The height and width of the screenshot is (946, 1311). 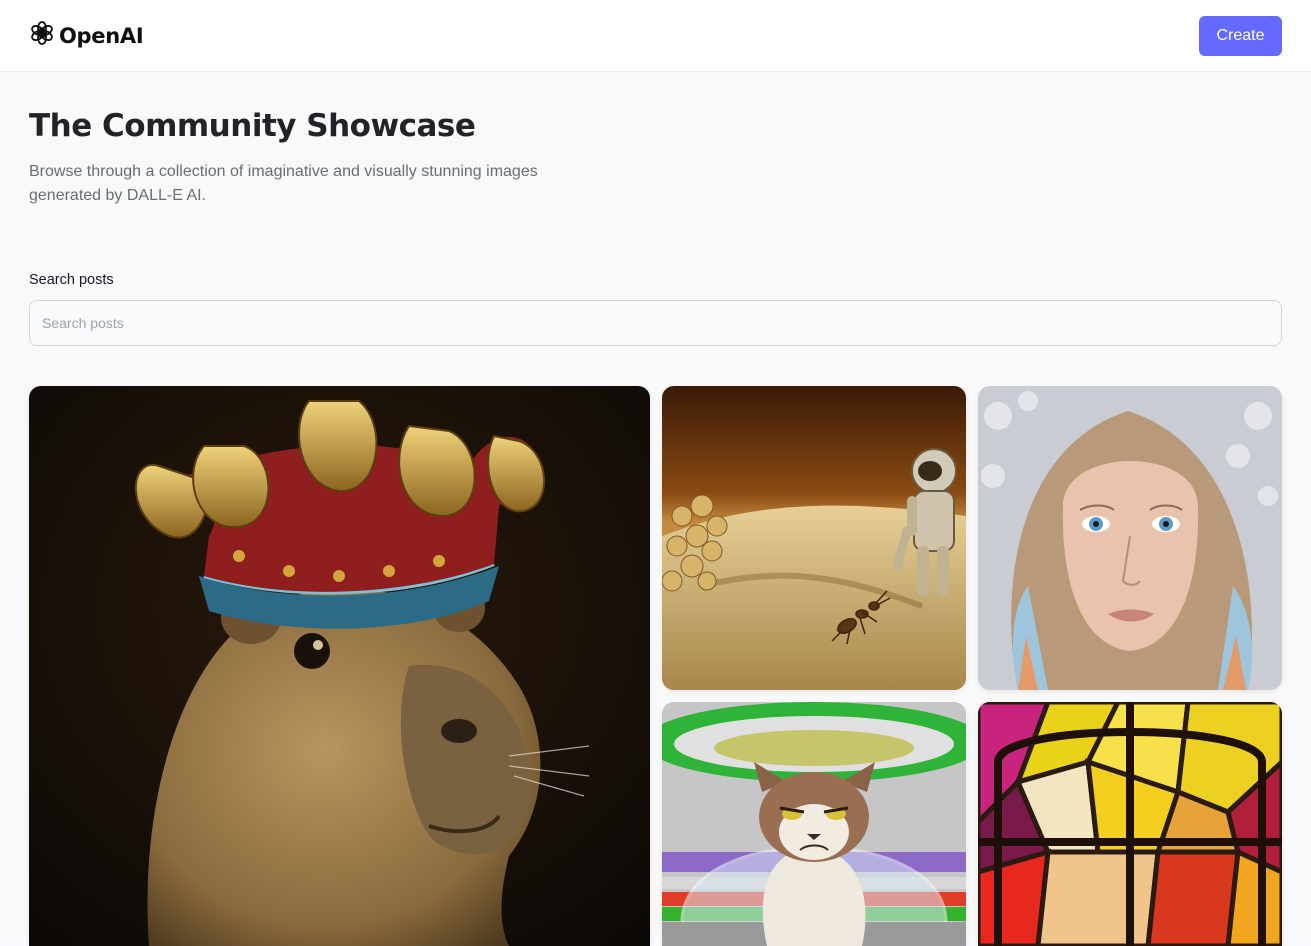 What do you see at coordinates (655, 36) in the screenshot?
I see `top-nav: OpenAI Create` at bounding box center [655, 36].